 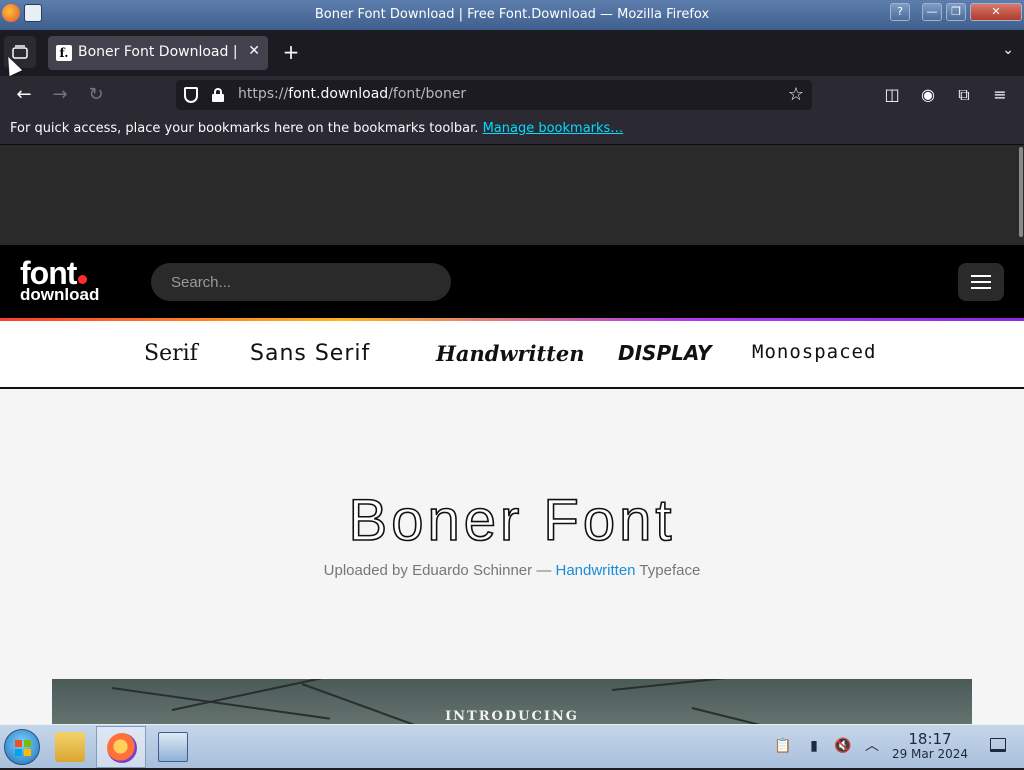 What do you see at coordinates (595, 570) in the screenshot?
I see `category-link-handwritten: Handwritten` at bounding box center [595, 570].